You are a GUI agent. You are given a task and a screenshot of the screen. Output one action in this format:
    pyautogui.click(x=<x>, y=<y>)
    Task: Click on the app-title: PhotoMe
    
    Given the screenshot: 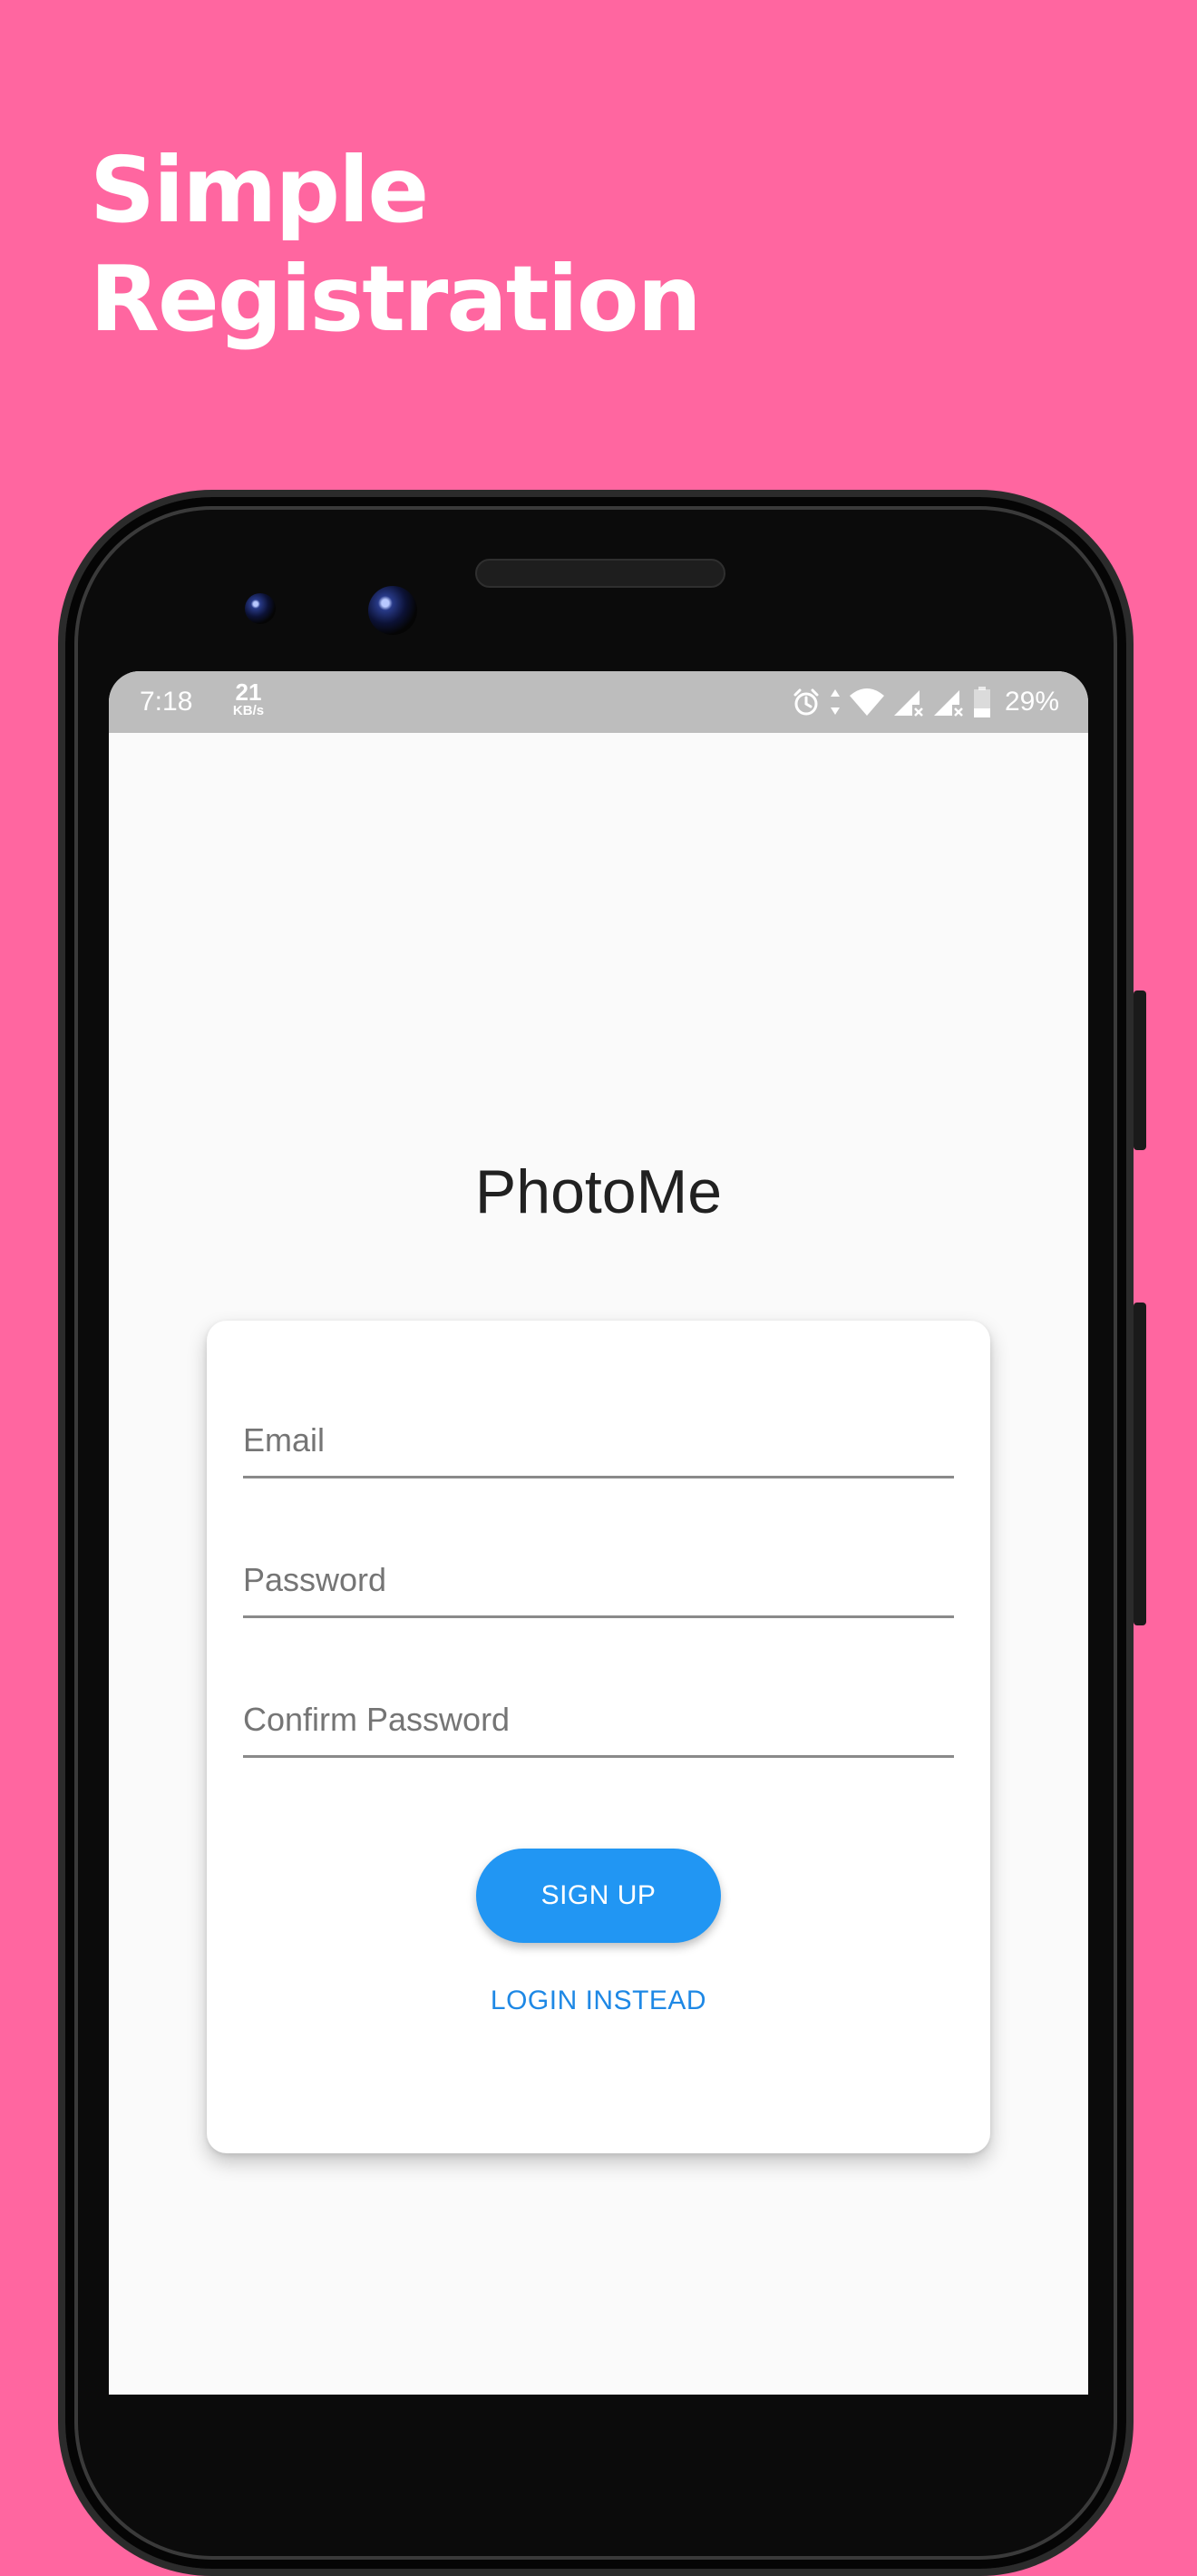 What is the action you would take?
    pyautogui.click(x=598, y=1191)
    